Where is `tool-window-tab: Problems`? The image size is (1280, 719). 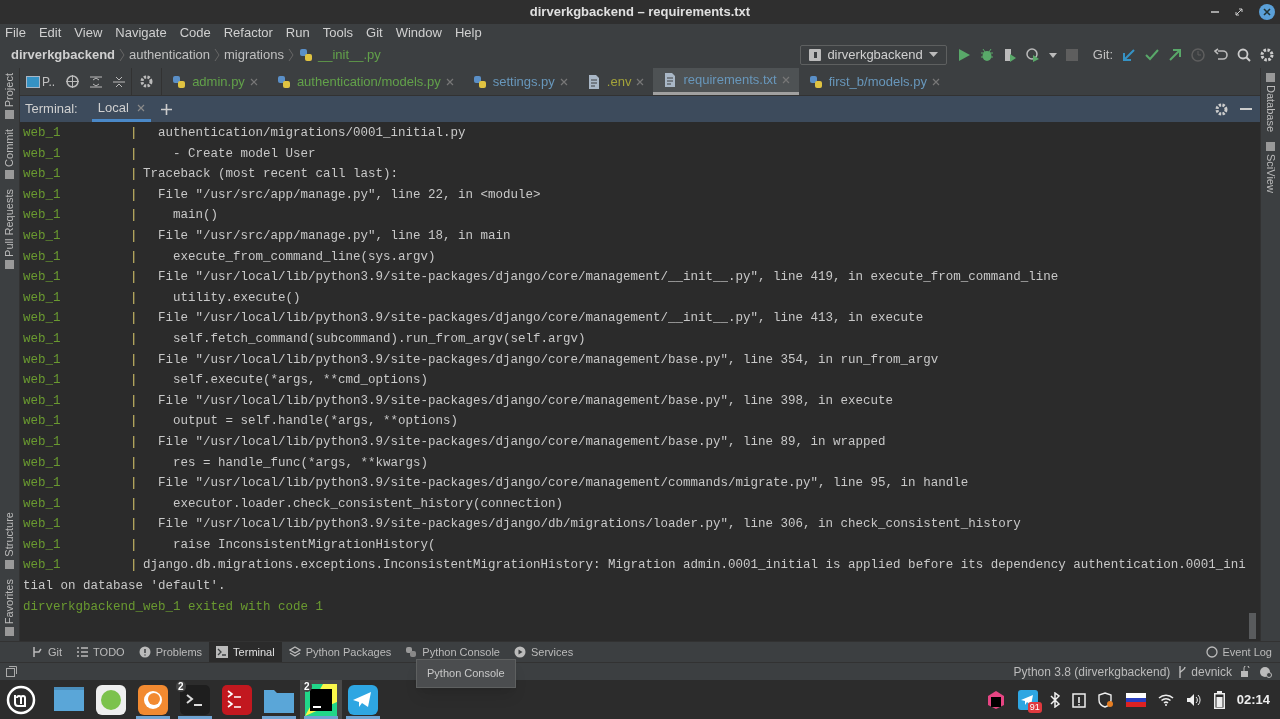 tool-window-tab: Problems is located at coordinates (170, 652).